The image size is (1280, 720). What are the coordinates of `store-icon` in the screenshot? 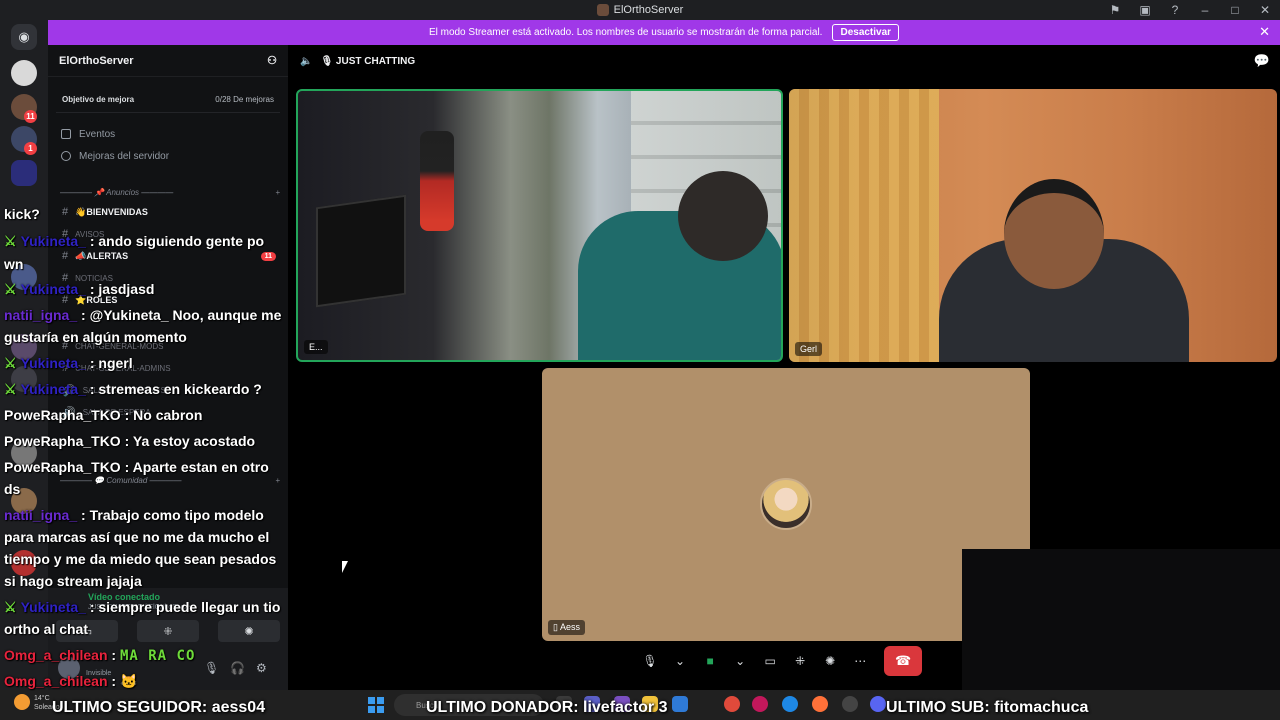 It's located at (680, 704).